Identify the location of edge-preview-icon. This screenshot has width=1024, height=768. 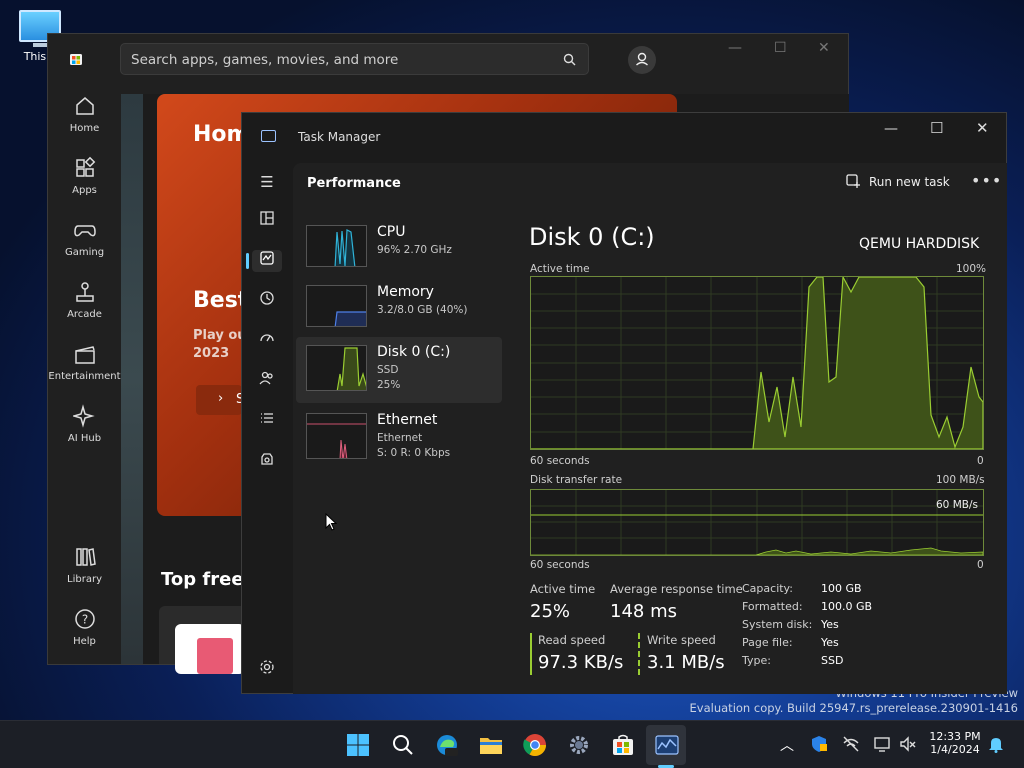
(447, 745).